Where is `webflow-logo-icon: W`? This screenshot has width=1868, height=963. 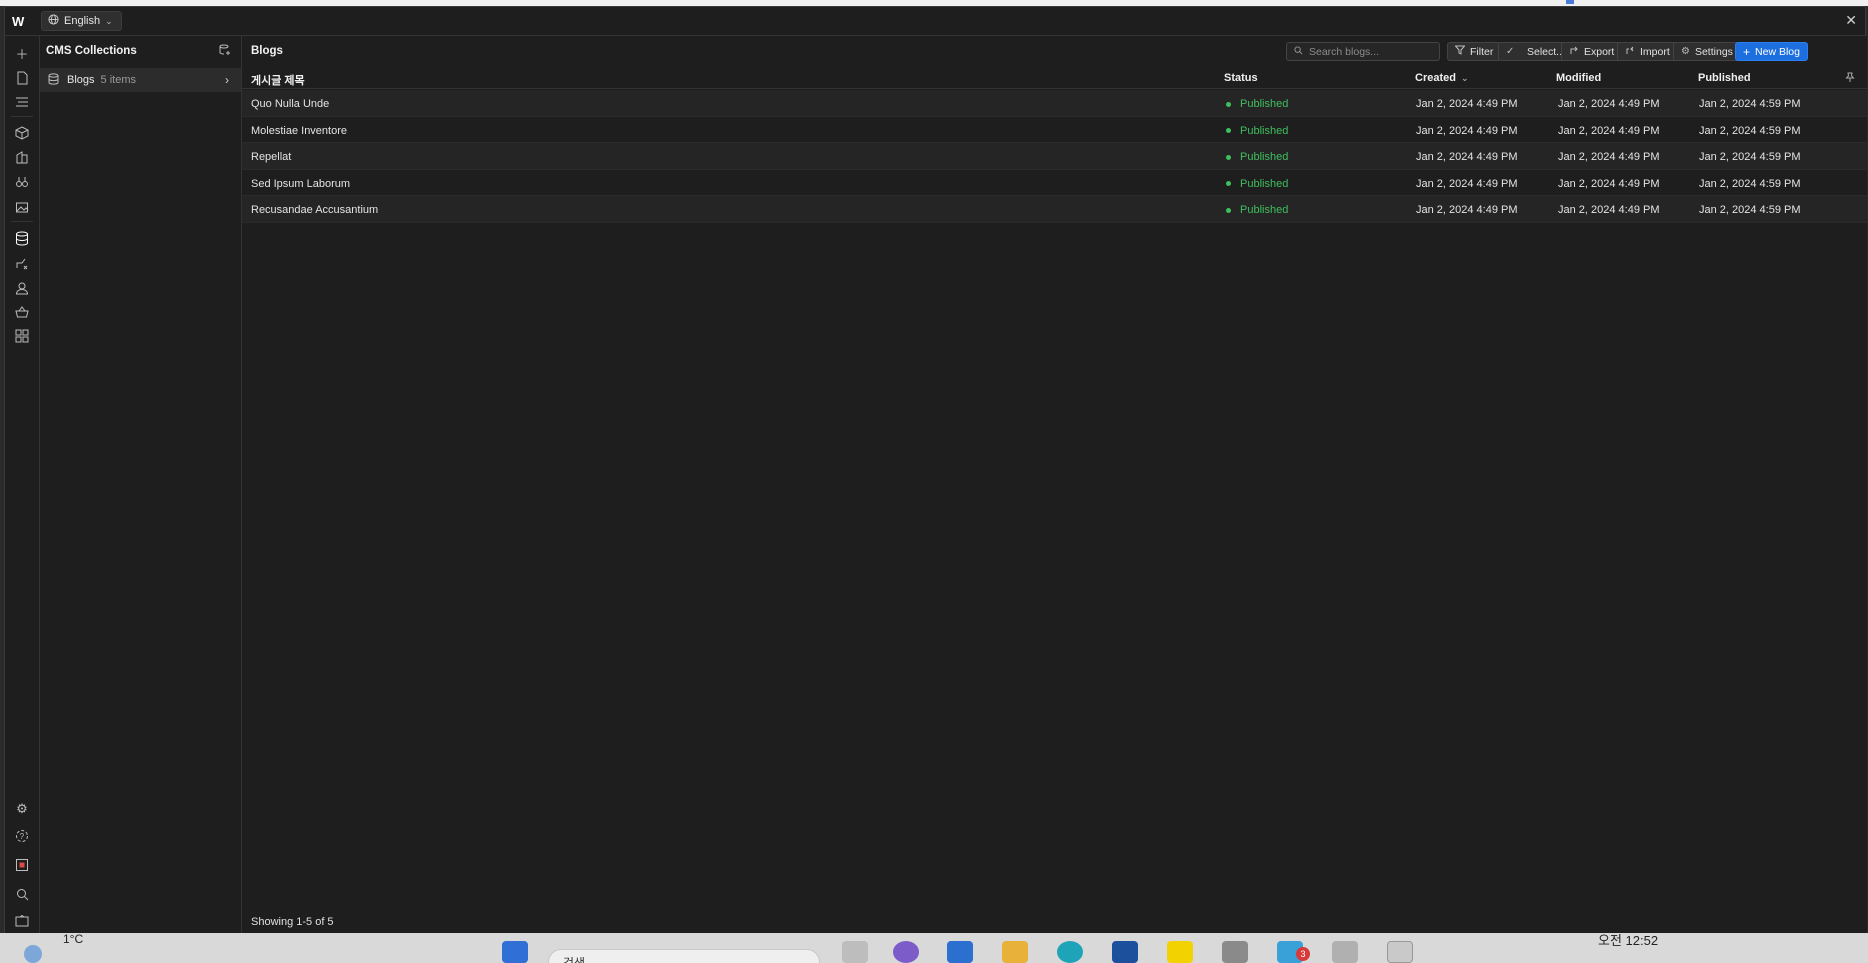 webflow-logo-icon: W is located at coordinates (22, 21).